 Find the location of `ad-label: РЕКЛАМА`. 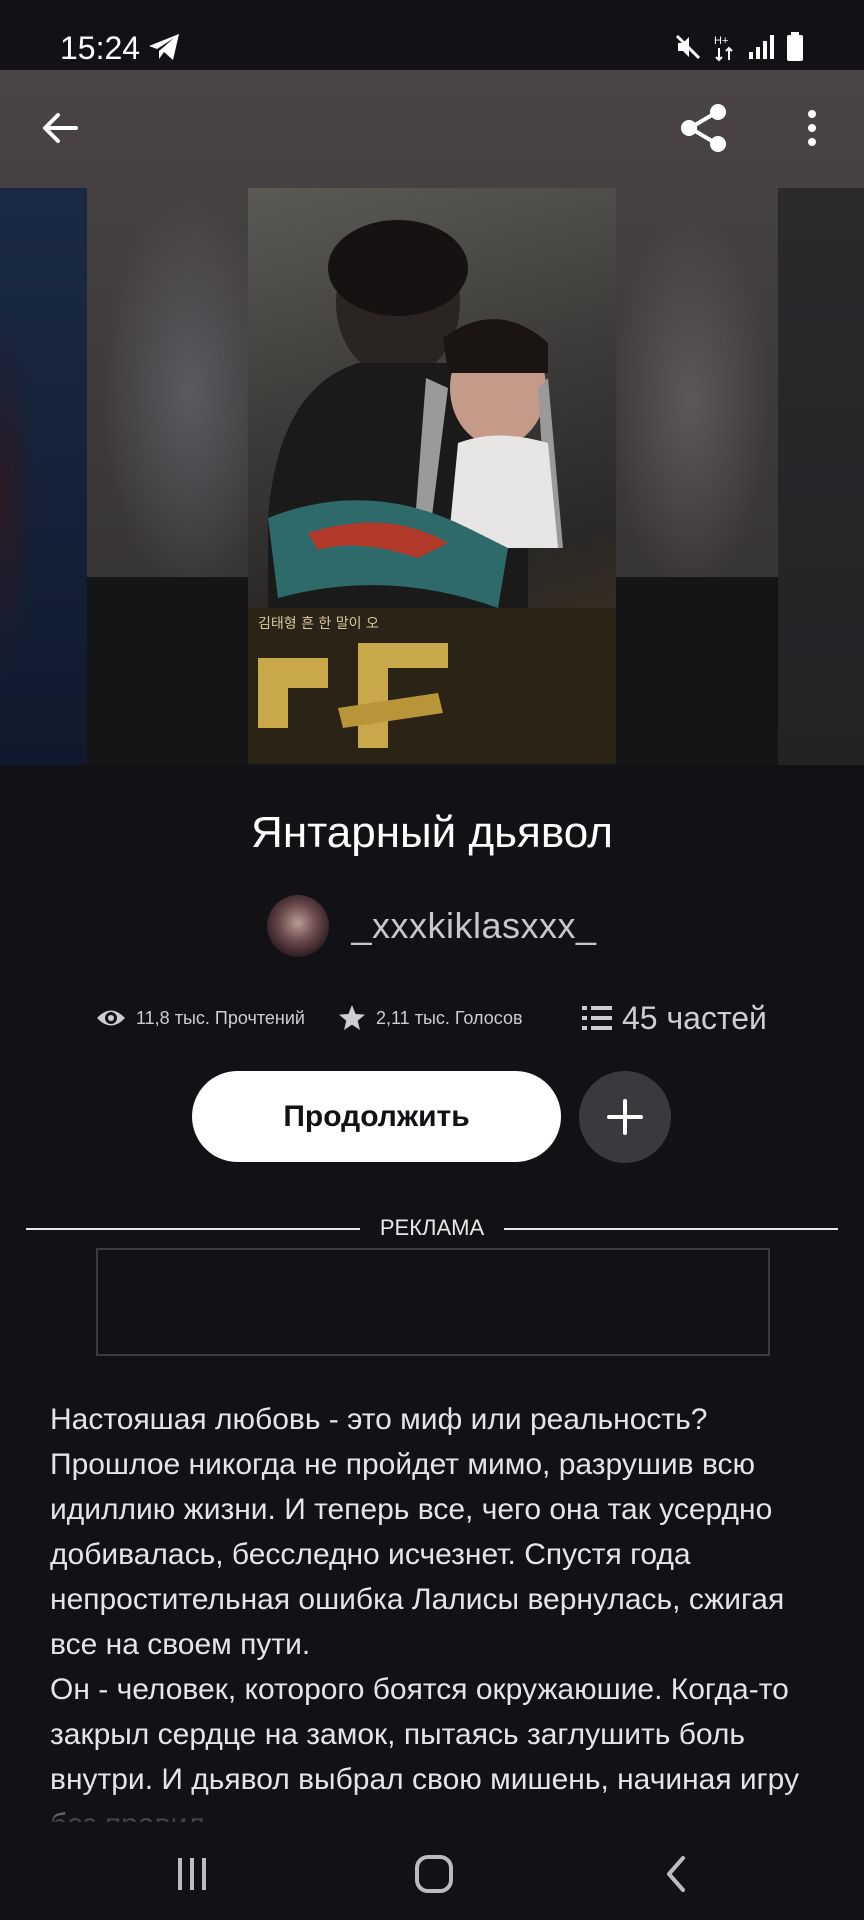

ad-label: РЕКЛАМА is located at coordinates (432, 1227).